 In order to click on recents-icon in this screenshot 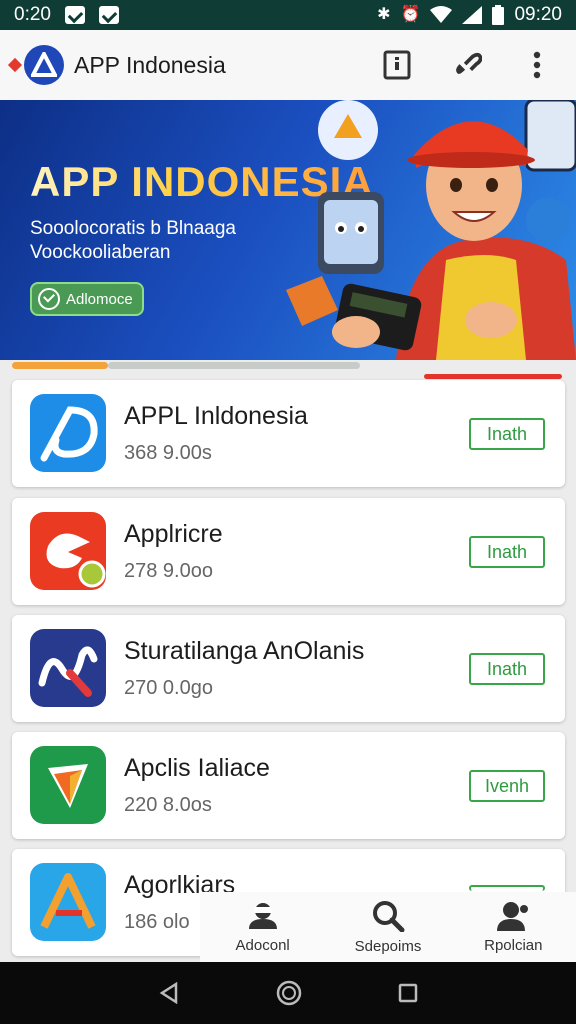, I will do `click(408, 993)`.